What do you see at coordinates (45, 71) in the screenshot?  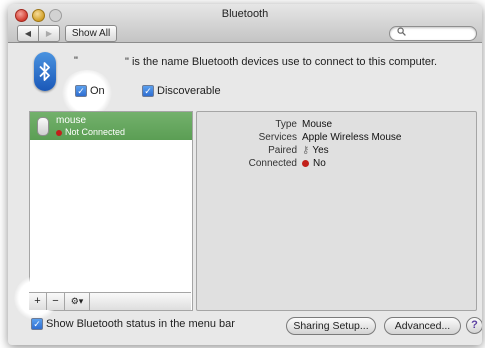 I see `bluetooth-logo-icon` at bounding box center [45, 71].